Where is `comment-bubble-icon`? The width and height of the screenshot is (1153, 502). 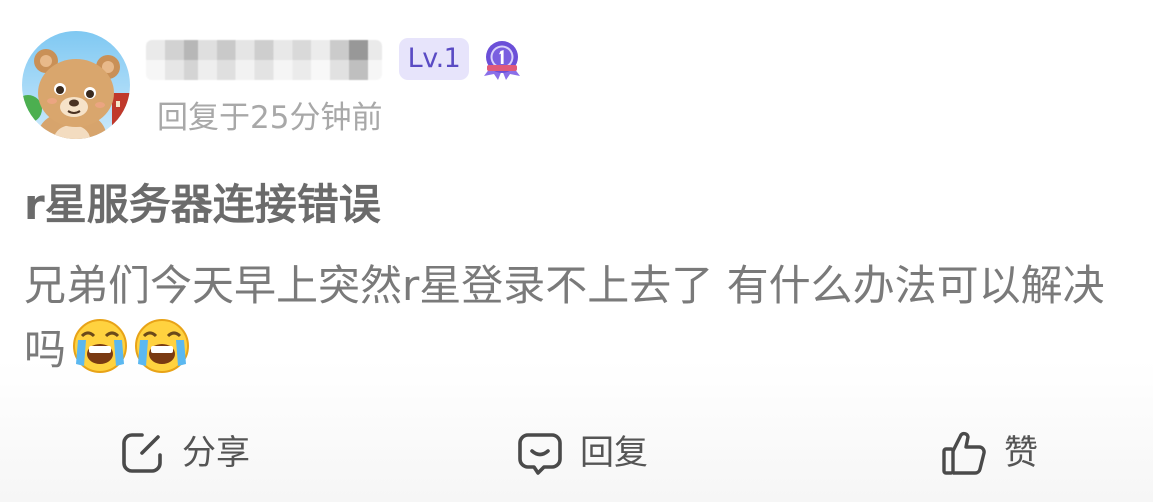
comment-bubble-icon is located at coordinates (540, 453).